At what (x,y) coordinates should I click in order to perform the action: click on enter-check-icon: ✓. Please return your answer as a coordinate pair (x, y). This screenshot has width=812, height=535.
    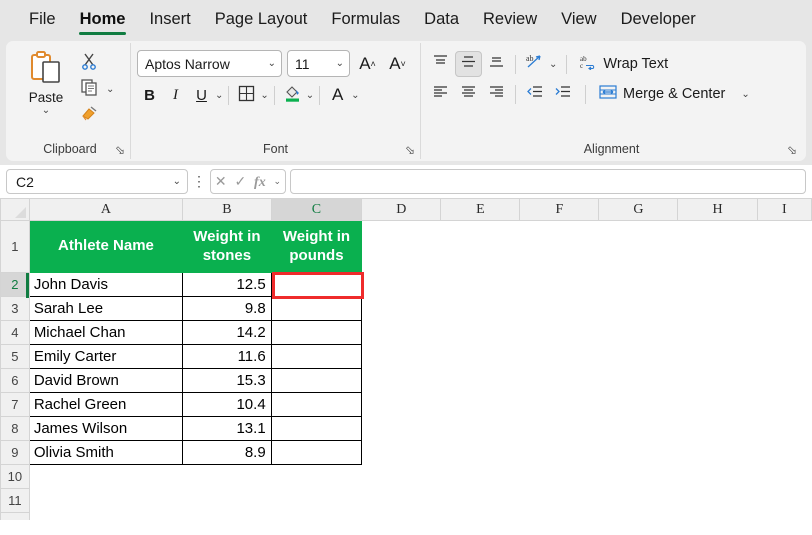
    Looking at the image, I should click on (240, 181).